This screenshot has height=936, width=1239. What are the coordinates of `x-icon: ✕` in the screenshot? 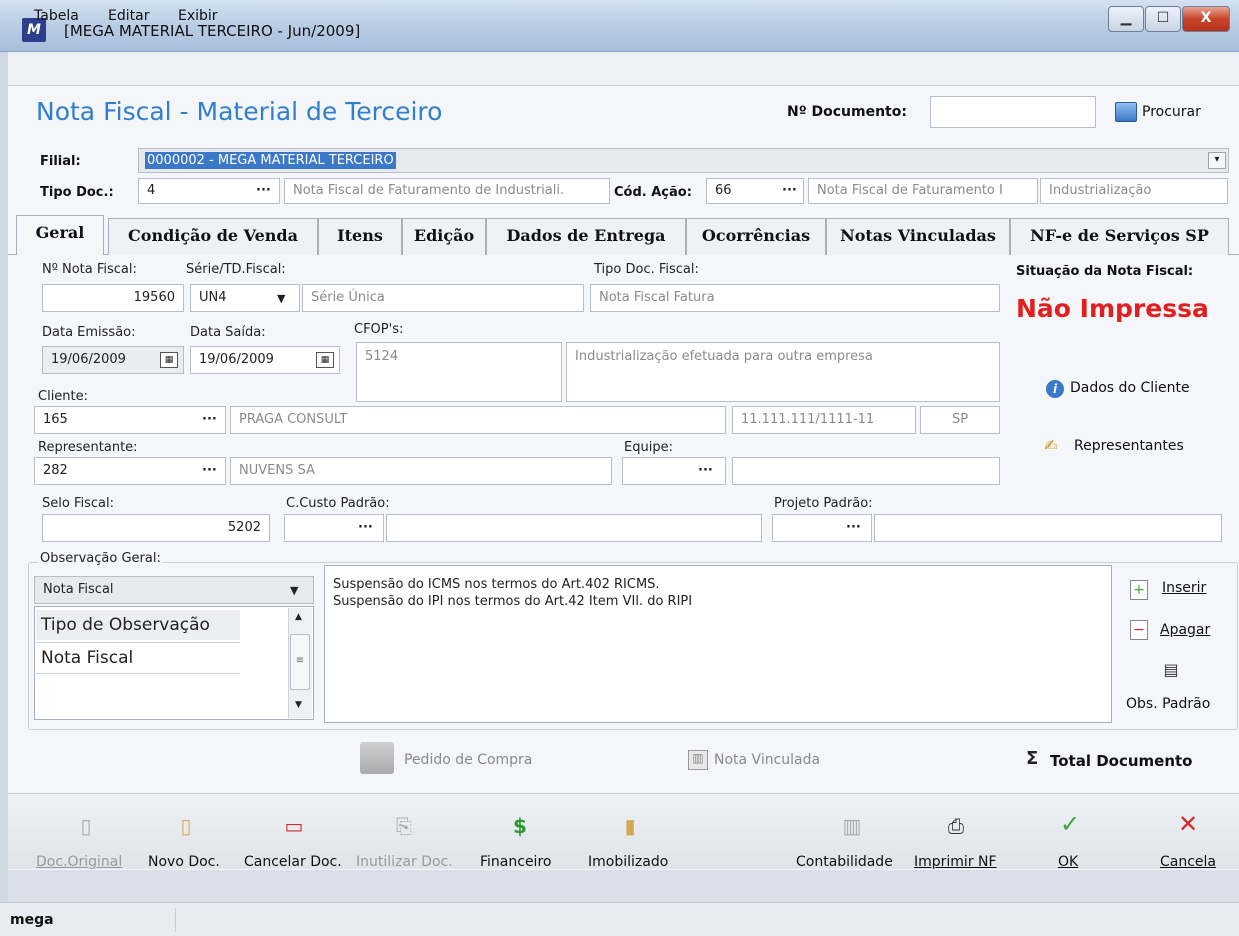 It's located at (1188, 824).